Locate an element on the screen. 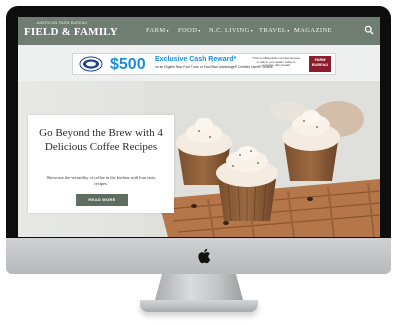 This screenshot has width=397, height=326. nav-item-label: N.C. LIVING is located at coordinates (229, 30).